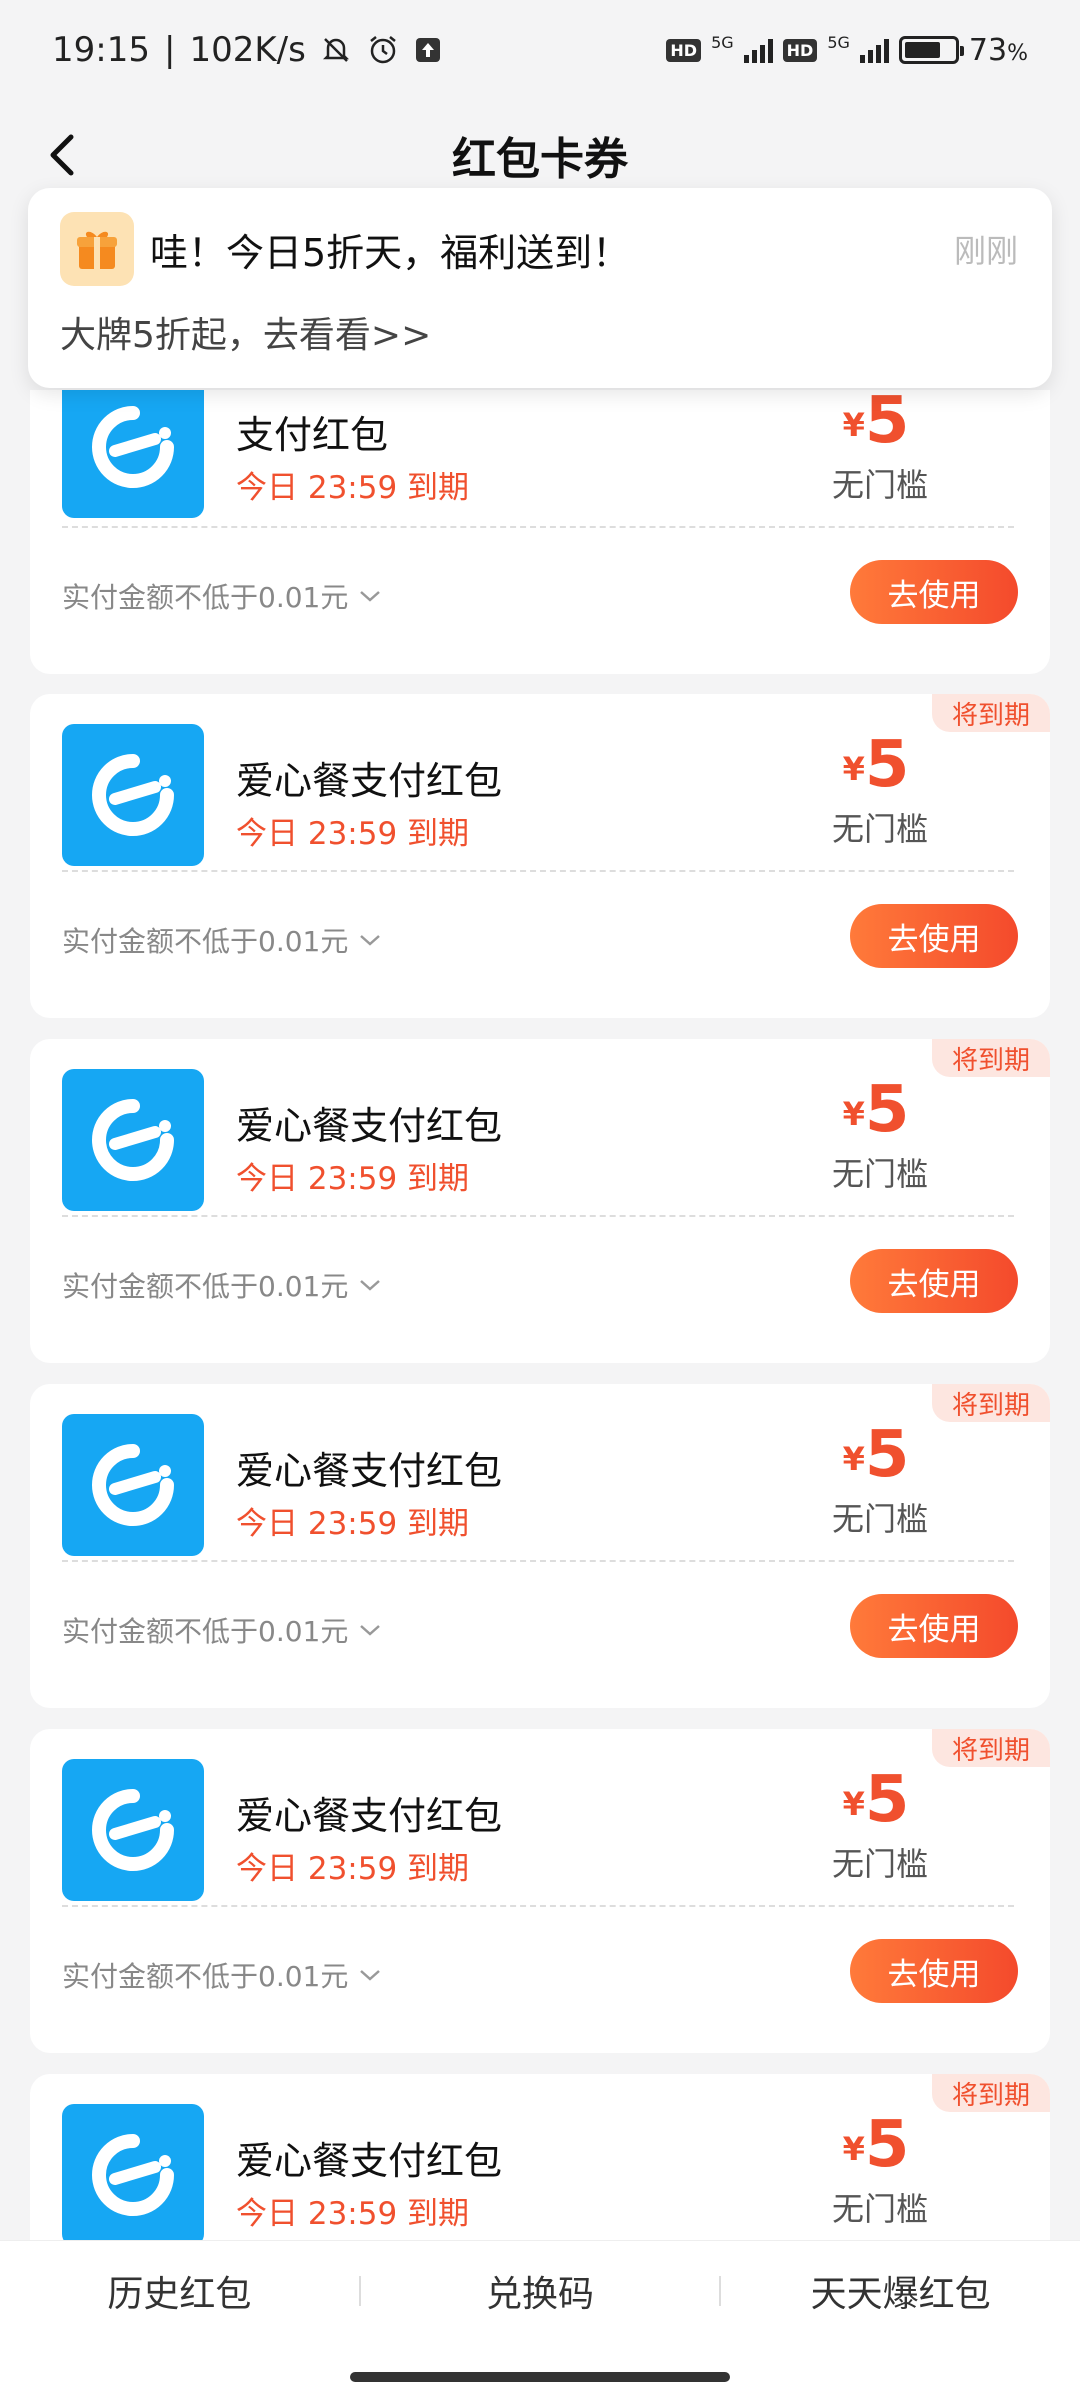  What do you see at coordinates (540, 532) in the screenshot?
I see `coupon-card: 支付红包 今日 23:59 到期 ¥5 无门槛 实付金额不低于0.01元 去使用` at bounding box center [540, 532].